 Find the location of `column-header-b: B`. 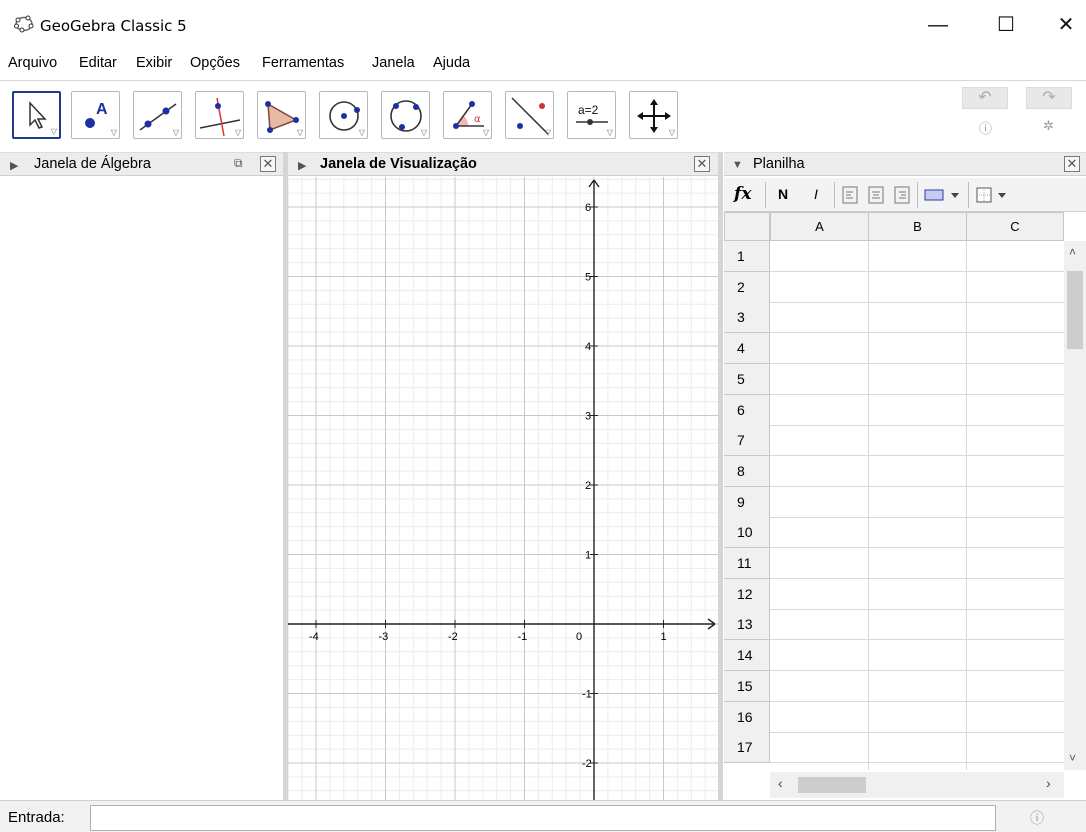

column-header-b: B is located at coordinates (917, 226).